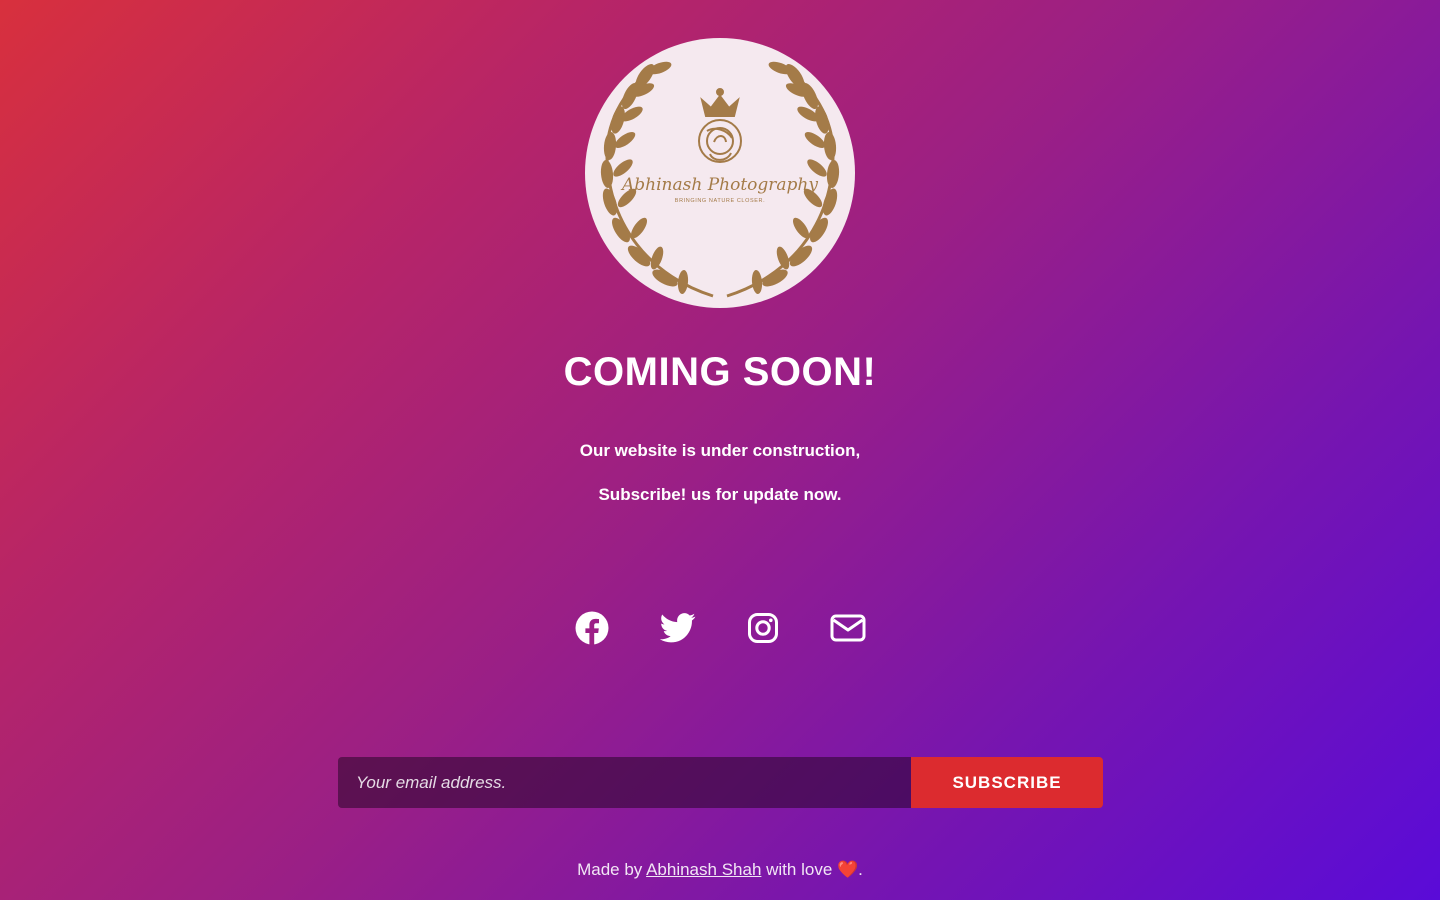 The width and height of the screenshot is (1440, 900). I want to click on author-link: Abhinash Shah, so click(703, 869).